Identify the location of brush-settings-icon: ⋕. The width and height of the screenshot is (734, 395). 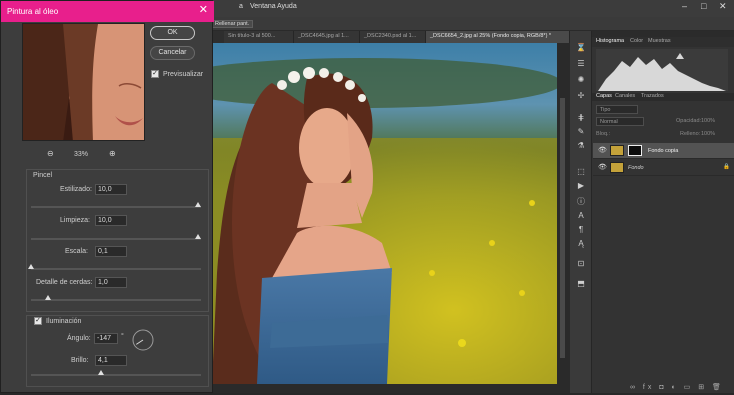
(581, 118).